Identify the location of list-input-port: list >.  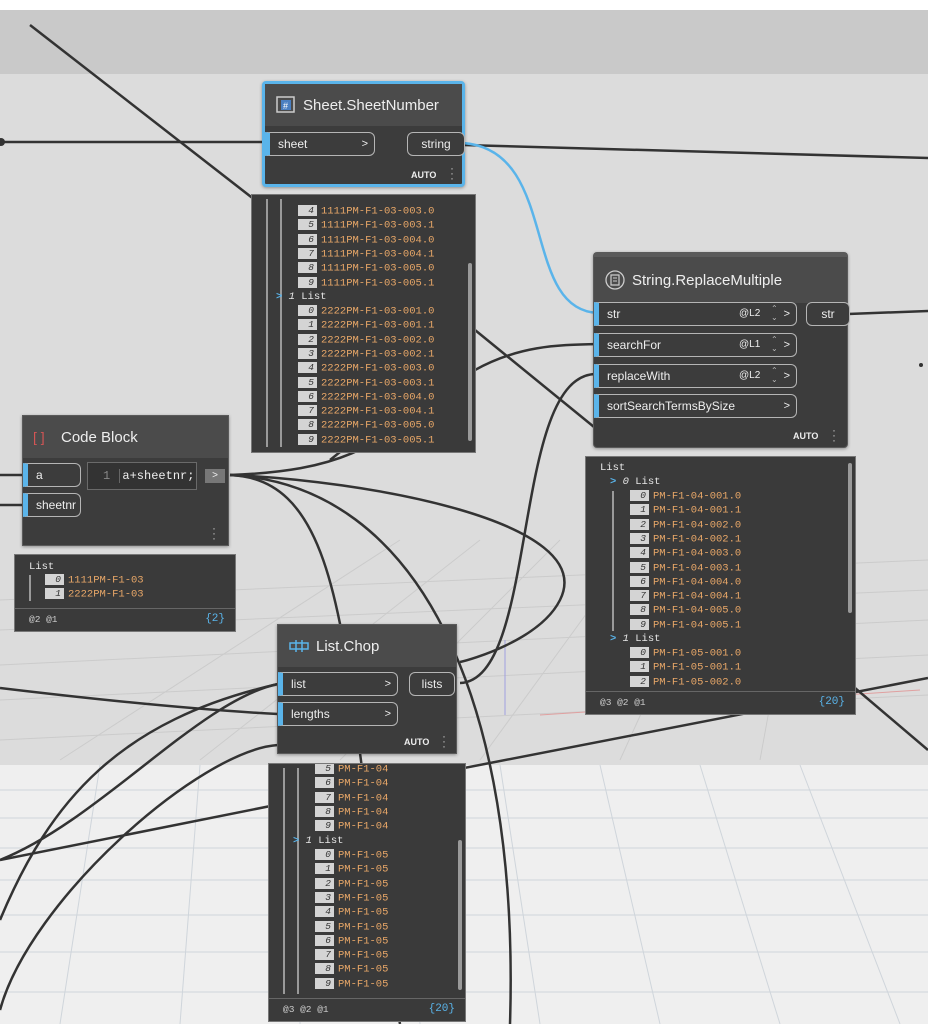
(338, 684).